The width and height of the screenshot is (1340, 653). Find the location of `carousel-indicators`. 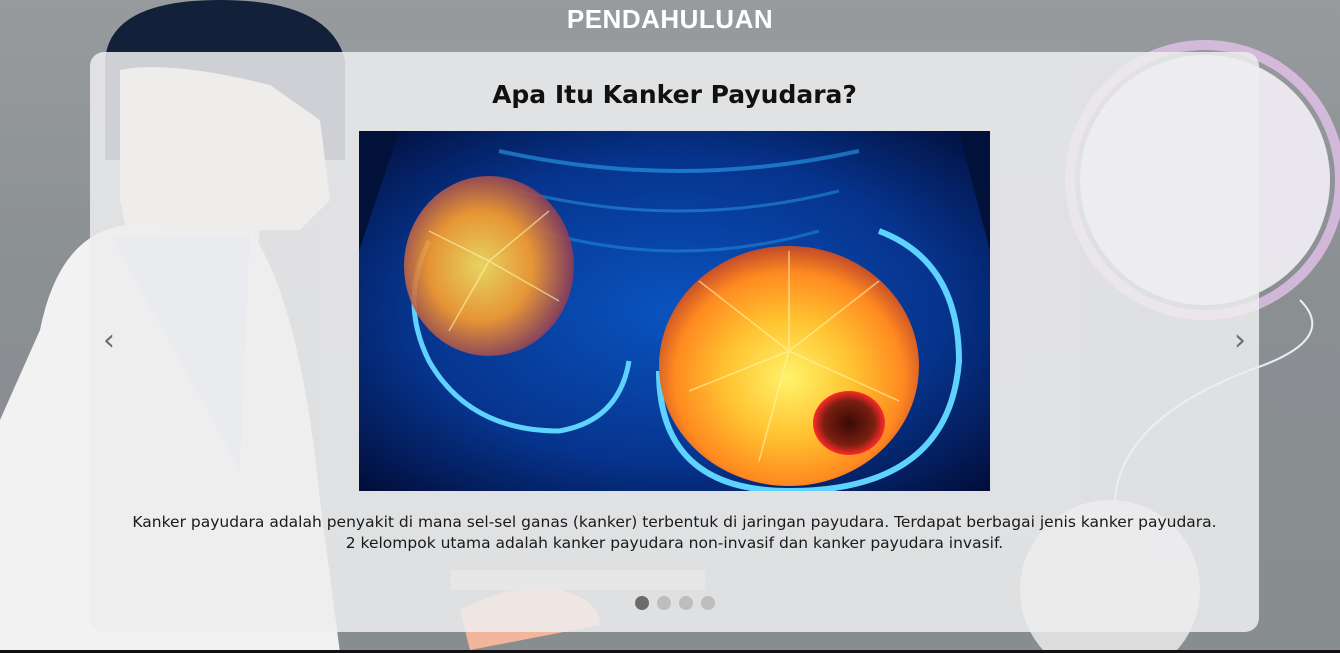

carousel-indicators is located at coordinates (674, 603).